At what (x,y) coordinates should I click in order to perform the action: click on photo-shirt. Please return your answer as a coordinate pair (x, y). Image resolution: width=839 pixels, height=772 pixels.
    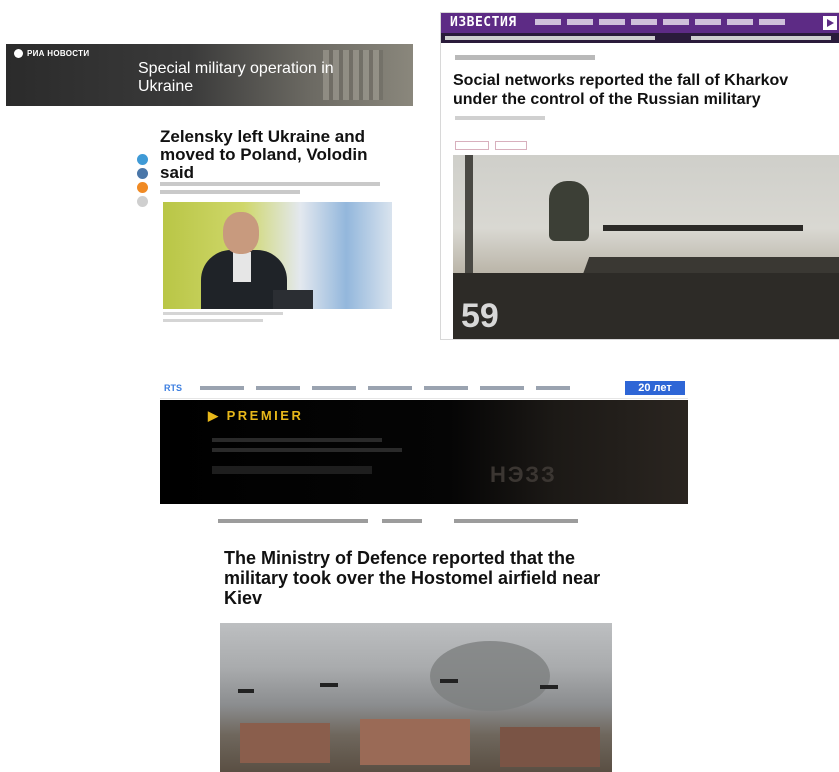
    Looking at the image, I should click on (242, 267).